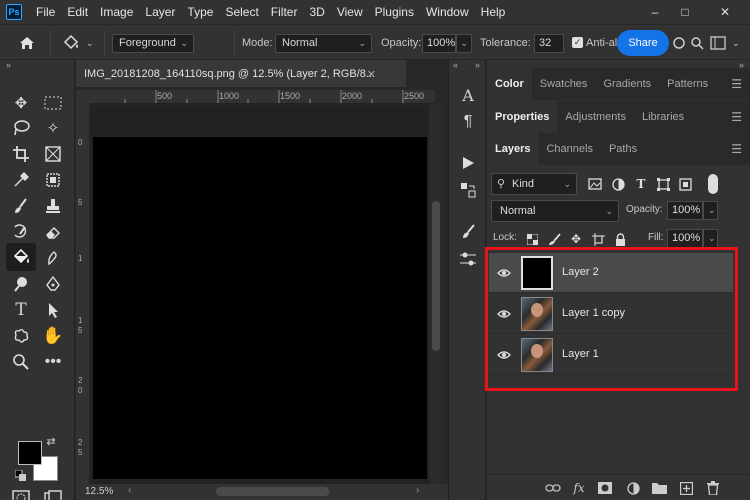 Image resolution: width=750 pixels, height=500 pixels. Describe the element at coordinates (51, 441) in the screenshot. I see `swap-colors-icon: ⇄` at that location.